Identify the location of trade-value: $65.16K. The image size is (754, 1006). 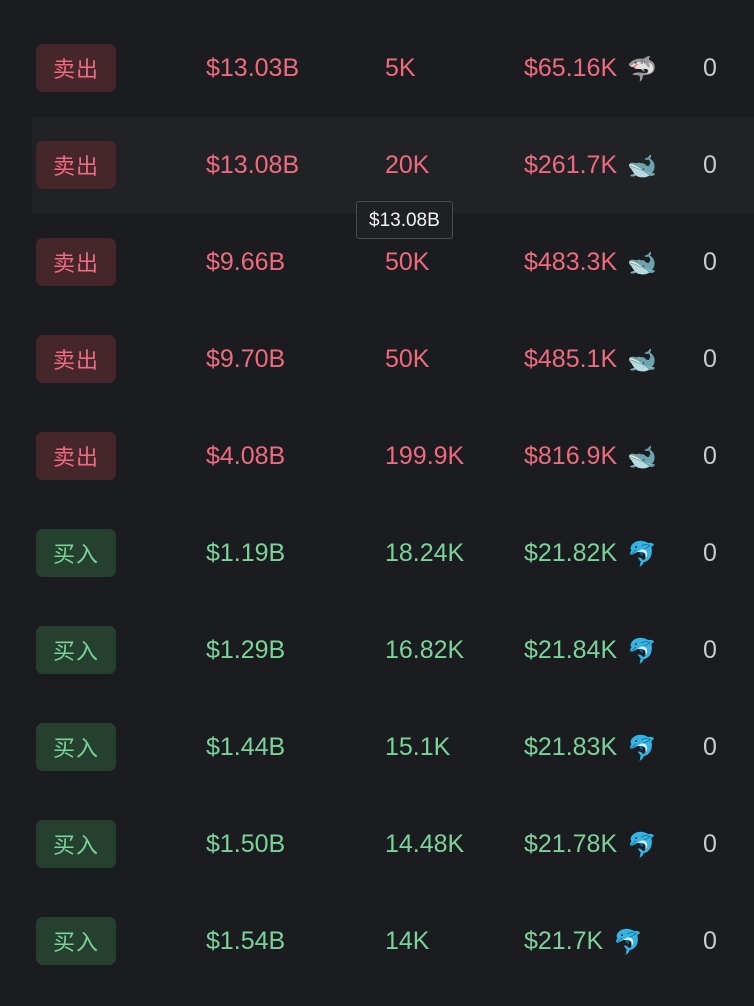
(571, 68).